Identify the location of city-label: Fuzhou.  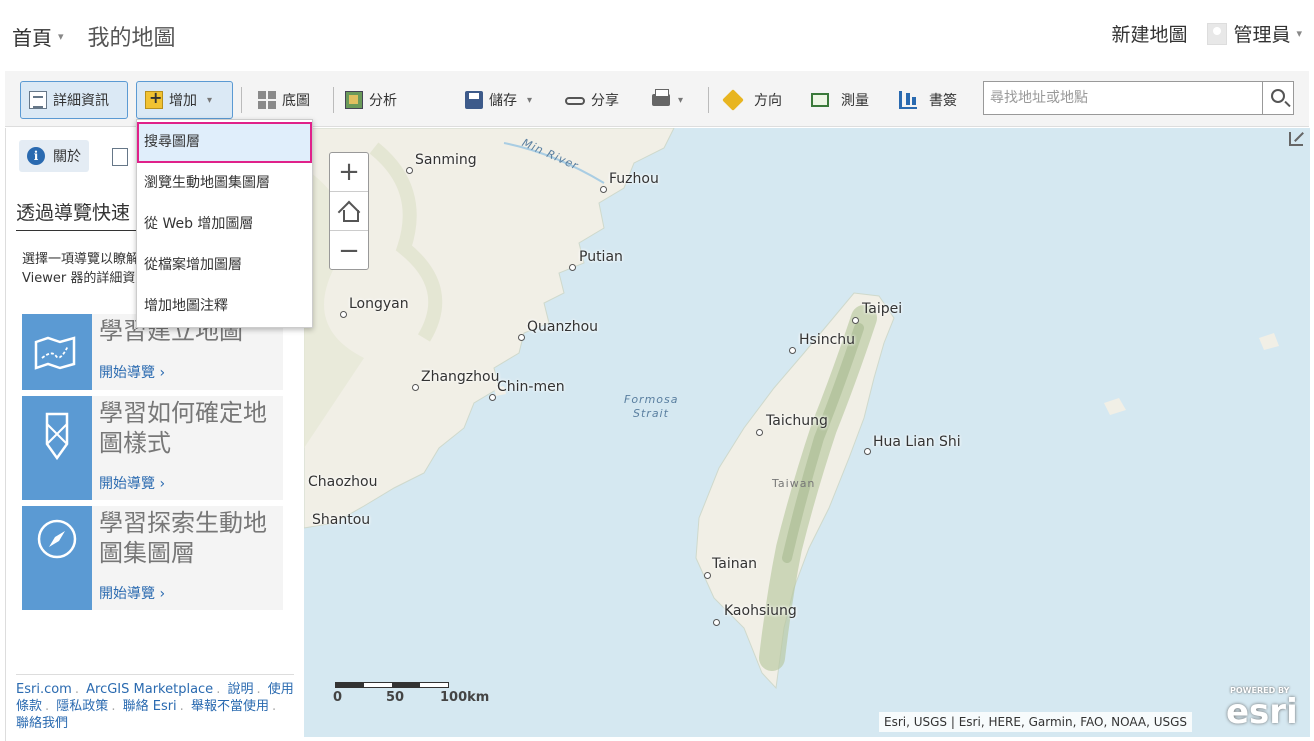
(634, 179).